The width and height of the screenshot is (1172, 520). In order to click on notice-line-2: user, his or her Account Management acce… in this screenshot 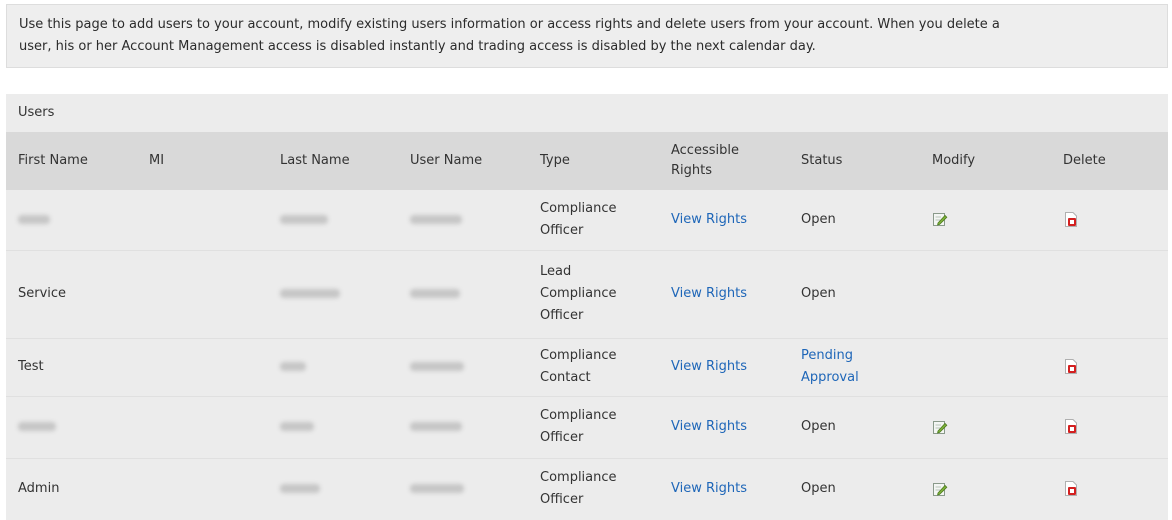, I will do `click(417, 46)`.